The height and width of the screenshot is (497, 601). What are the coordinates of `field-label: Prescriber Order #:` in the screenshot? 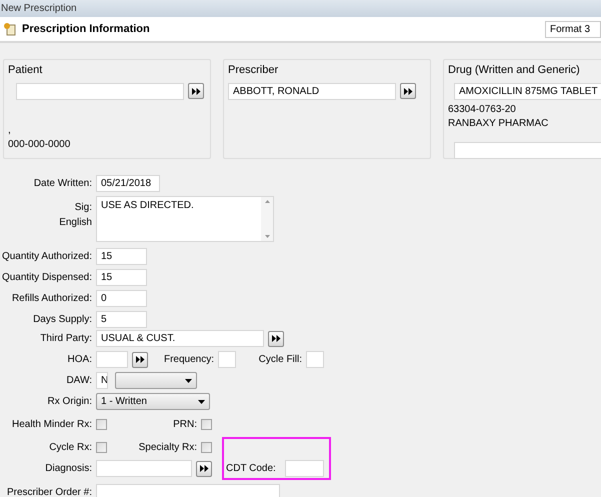 It's located at (49, 491).